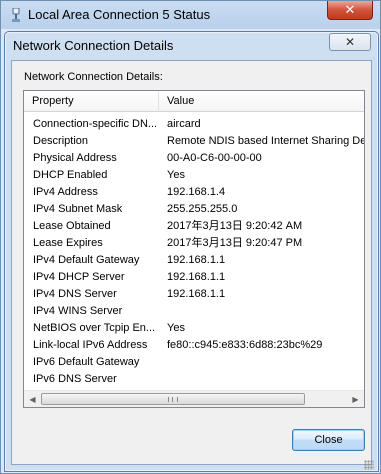 Image resolution: width=381 pixels, height=474 pixels. What do you see at coordinates (75, 294) in the screenshot?
I see `property-cell: IPv4 DNS Server` at bounding box center [75, 294].